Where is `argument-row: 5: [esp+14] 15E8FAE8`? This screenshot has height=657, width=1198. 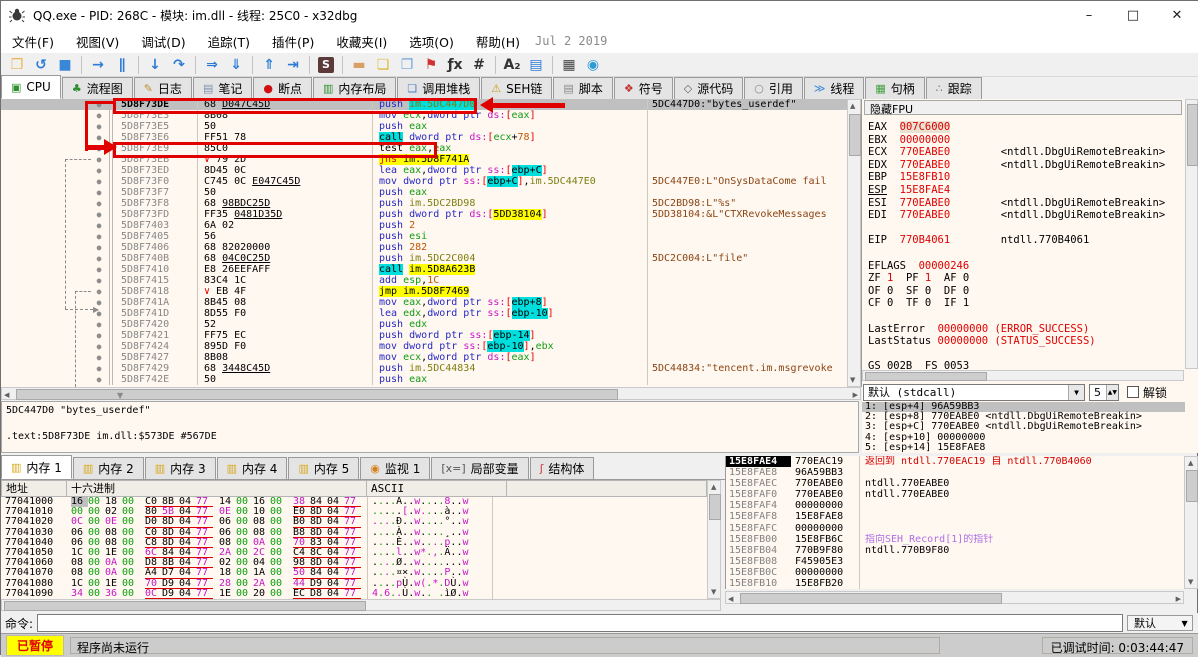
argument-row: 5: [esp+14] 15E8FAE8 is located at coordinates (1023, 447).